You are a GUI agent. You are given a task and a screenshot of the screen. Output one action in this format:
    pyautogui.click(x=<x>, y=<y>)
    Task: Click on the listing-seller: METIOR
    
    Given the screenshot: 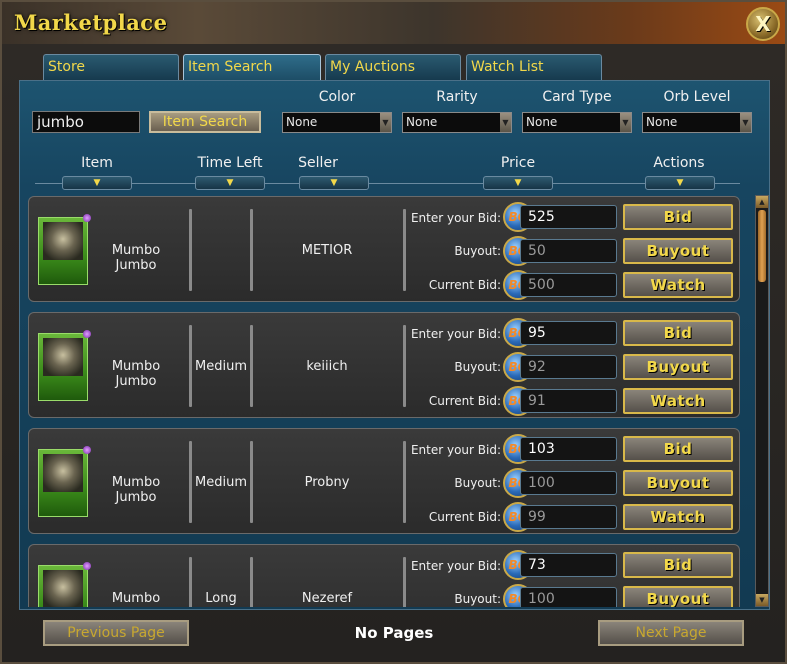 What is the action you would take?
    pyautogui.click(x=327, y=250)
    